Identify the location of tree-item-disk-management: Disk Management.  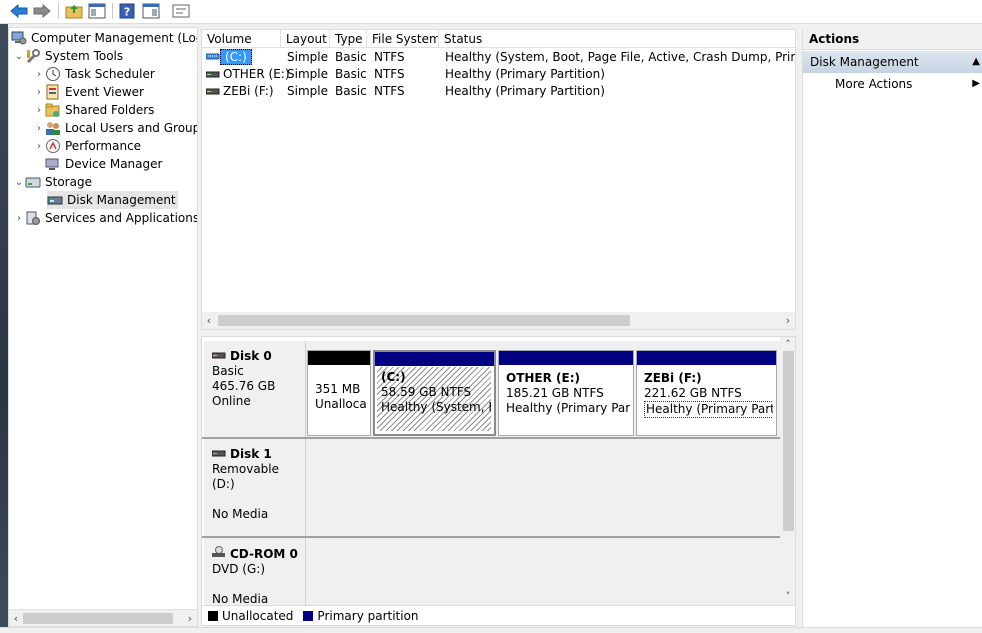
(112, 200).